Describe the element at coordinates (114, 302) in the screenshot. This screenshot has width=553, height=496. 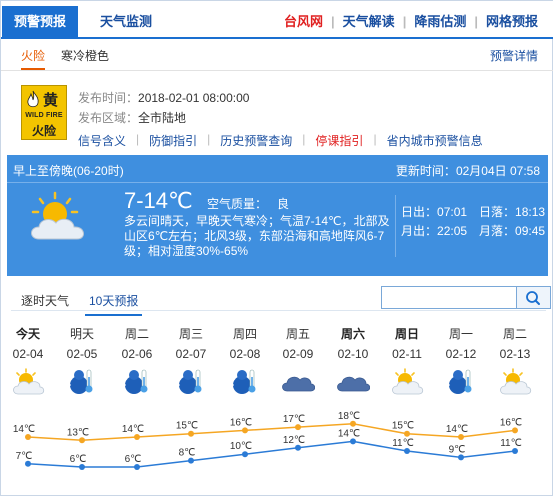
I see `tab-ten-day-forecast: 10天预报` at that location.